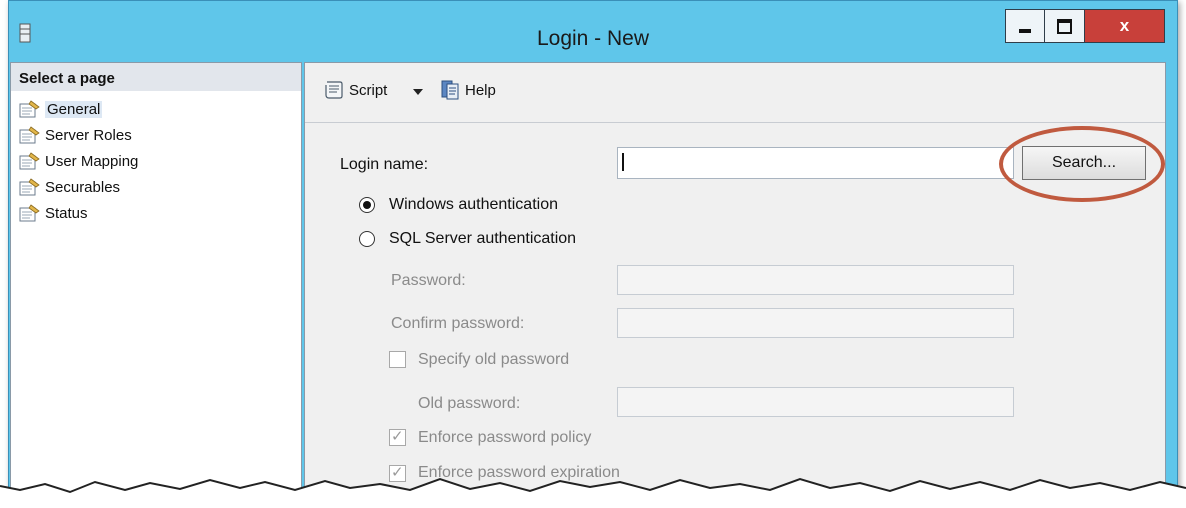 The image size is (1186, 508). Describe the element at coordinates (368, 90) in the screenshot. I see `script-label: Script` at that location.